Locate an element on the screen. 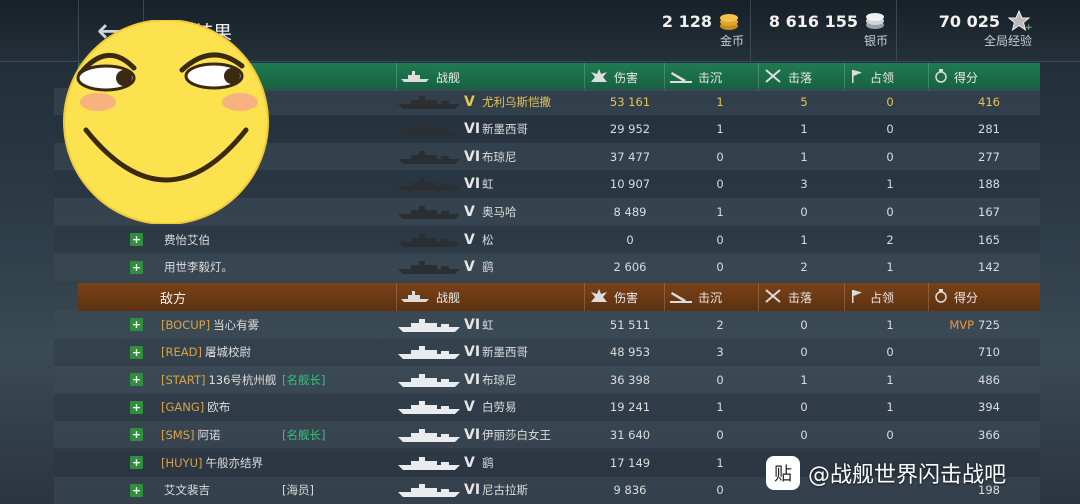  table-row: + [SMS] 阿诺 [名舰长] VI 伊丽莎白女王 31 640 0 0 0 366 is located at coordinates (547, 435).